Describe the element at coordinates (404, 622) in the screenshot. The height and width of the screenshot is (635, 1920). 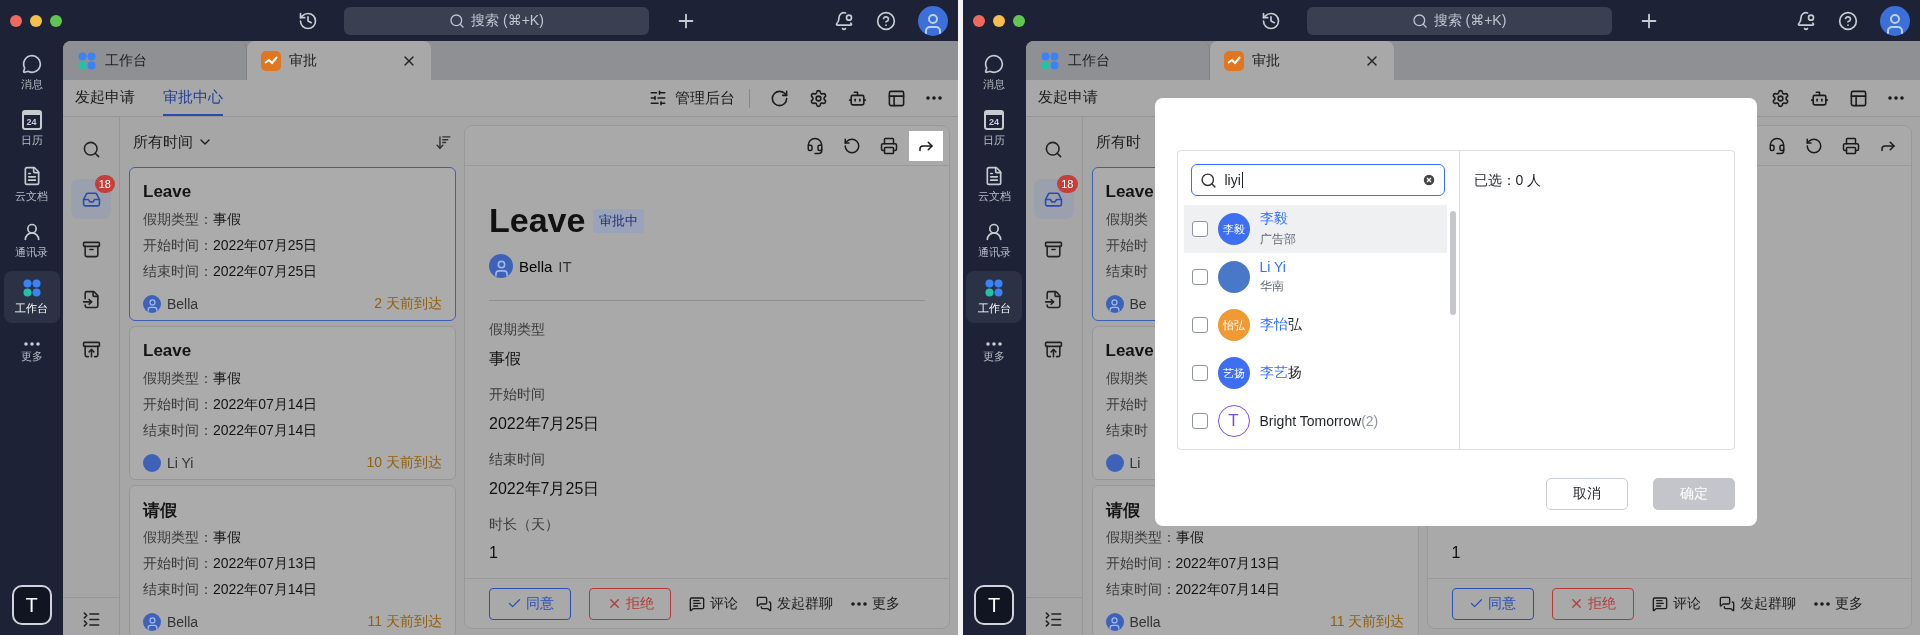
I see `arrival-time: 11 天前到达` at that location.